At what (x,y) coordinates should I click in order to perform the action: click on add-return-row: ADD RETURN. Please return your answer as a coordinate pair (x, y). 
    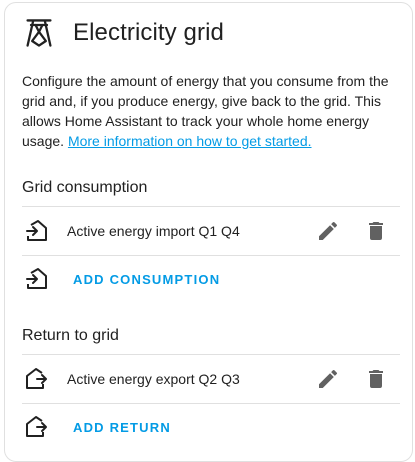
    Looking at the image, I should click on (211, 427).